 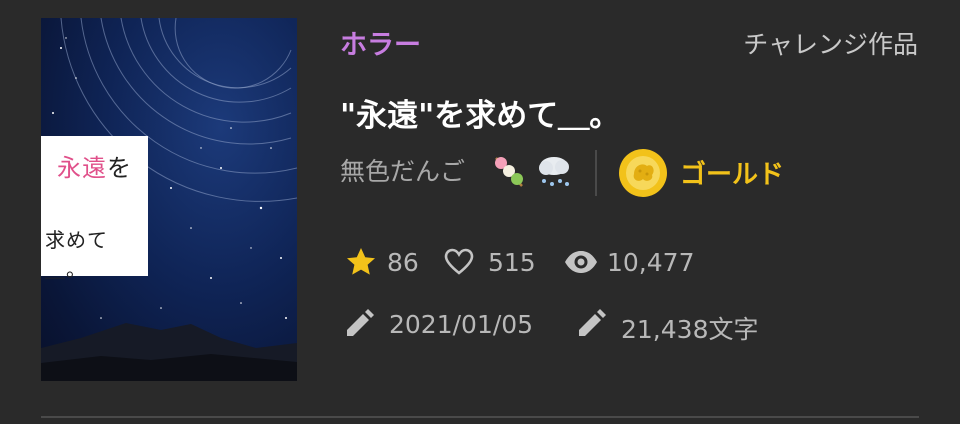 I want to click on challenge-badge: チャレンジ作品, so click(x=830, y=44).